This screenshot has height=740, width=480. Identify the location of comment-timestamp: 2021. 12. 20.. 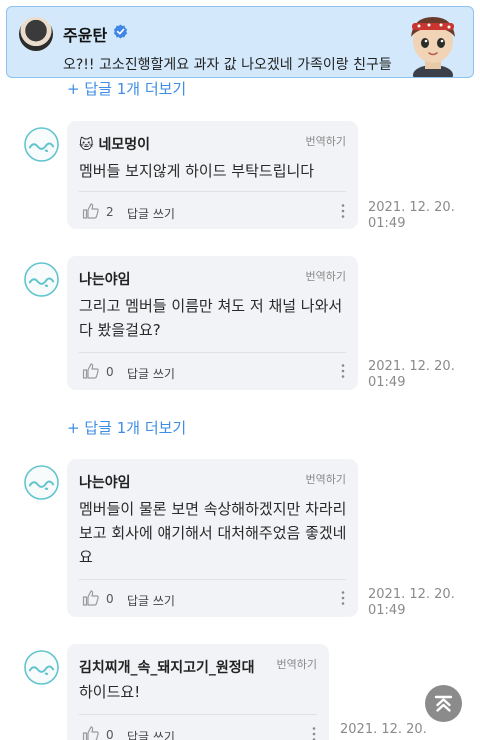
(383, 730).